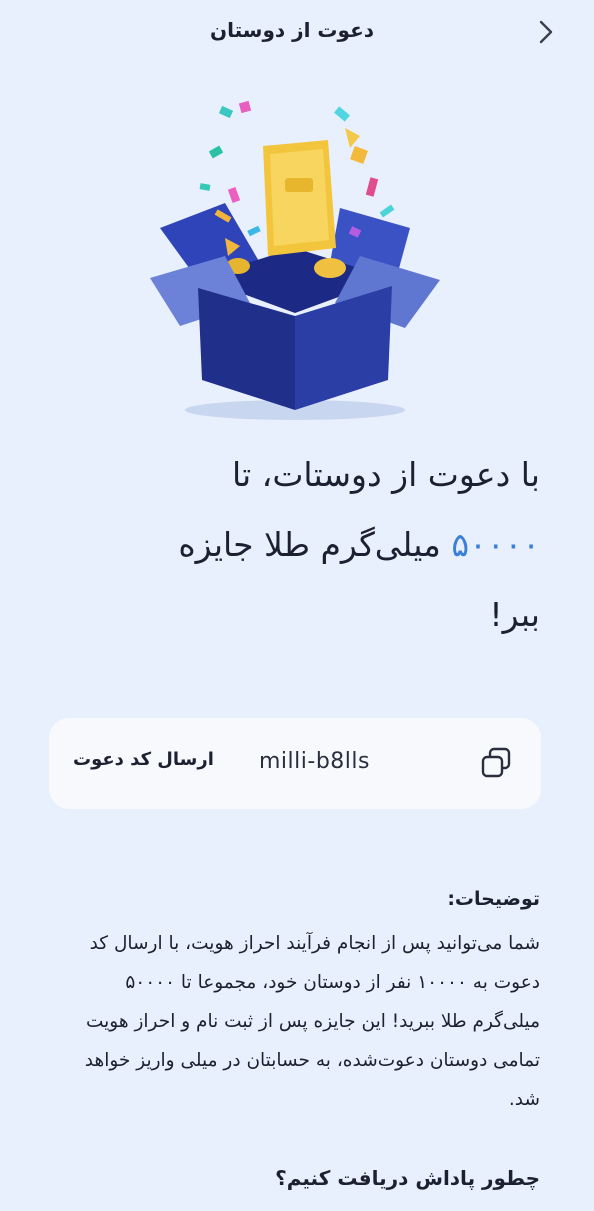  I want to click on invite-code-value: milli-b8lls, so click(314, 761).